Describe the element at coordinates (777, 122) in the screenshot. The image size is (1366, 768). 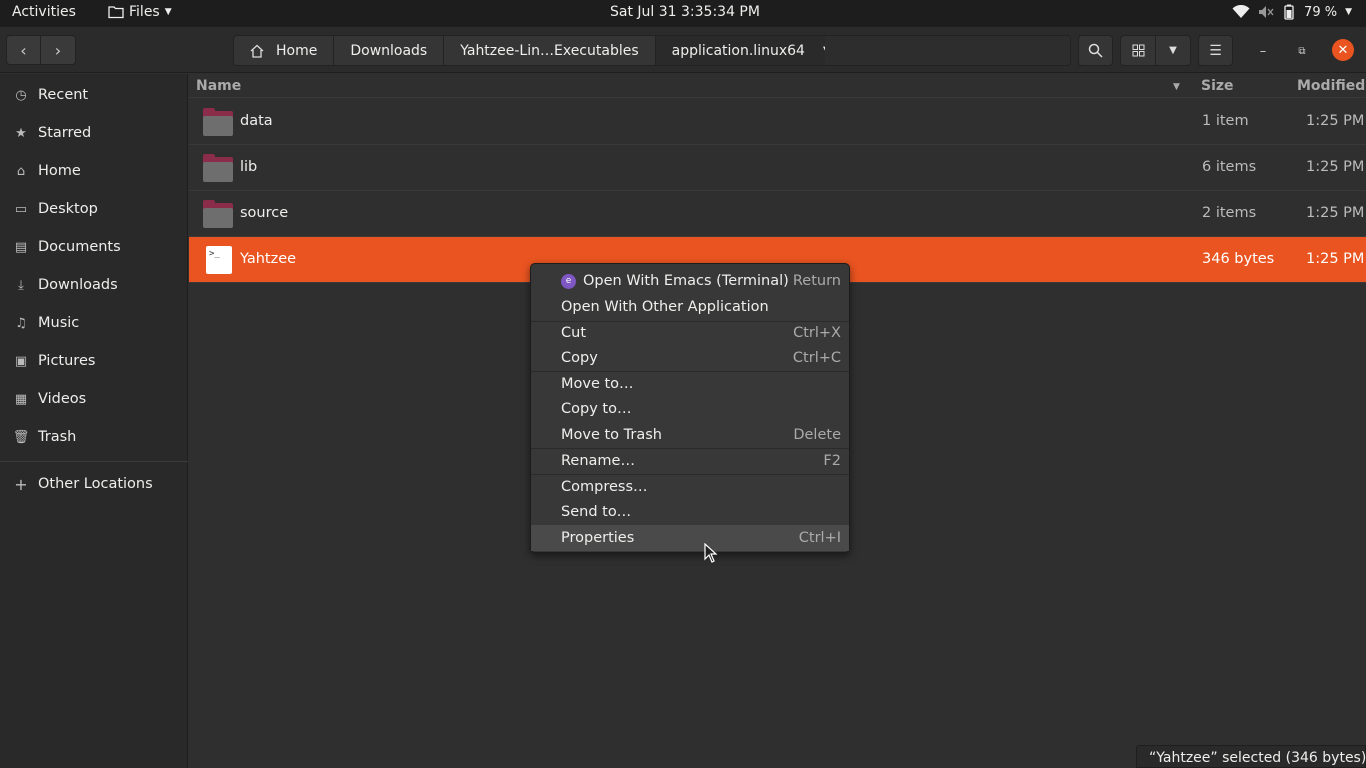
I see `file-row: data 1 item 1:25 PM` at that location.